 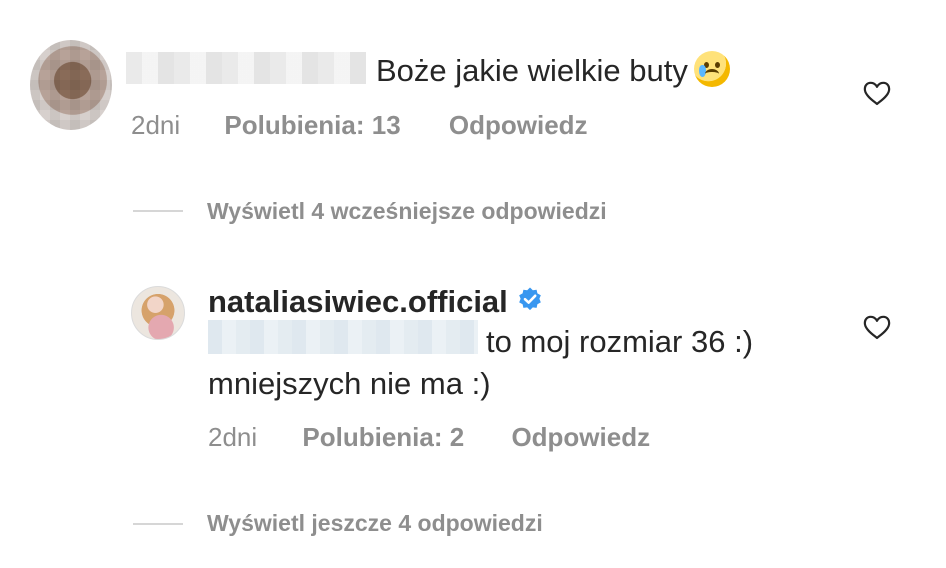 What do you see at coordinates (233, 437) in the screenshot?
I see `reply-time: 2dni` at bounding box center [233, 437].